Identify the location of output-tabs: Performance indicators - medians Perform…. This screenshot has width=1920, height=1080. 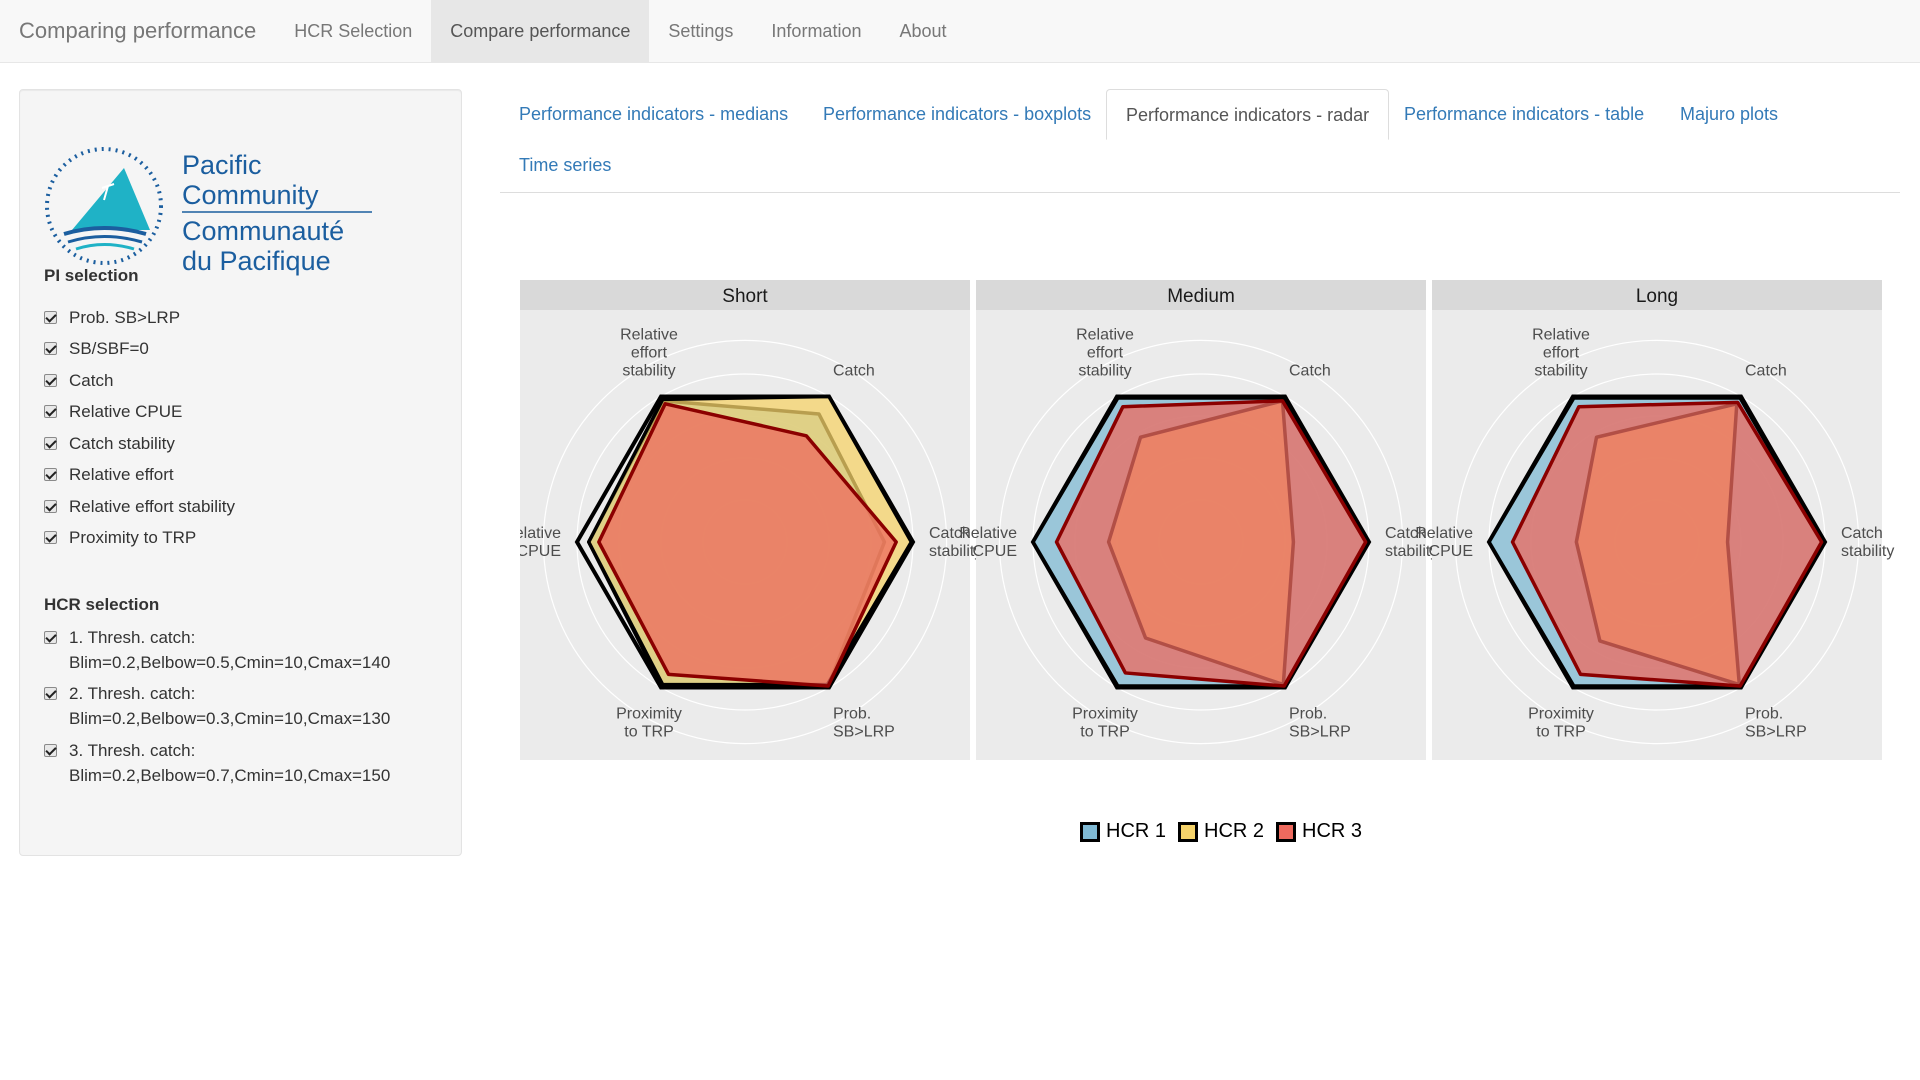
(1200, 141).